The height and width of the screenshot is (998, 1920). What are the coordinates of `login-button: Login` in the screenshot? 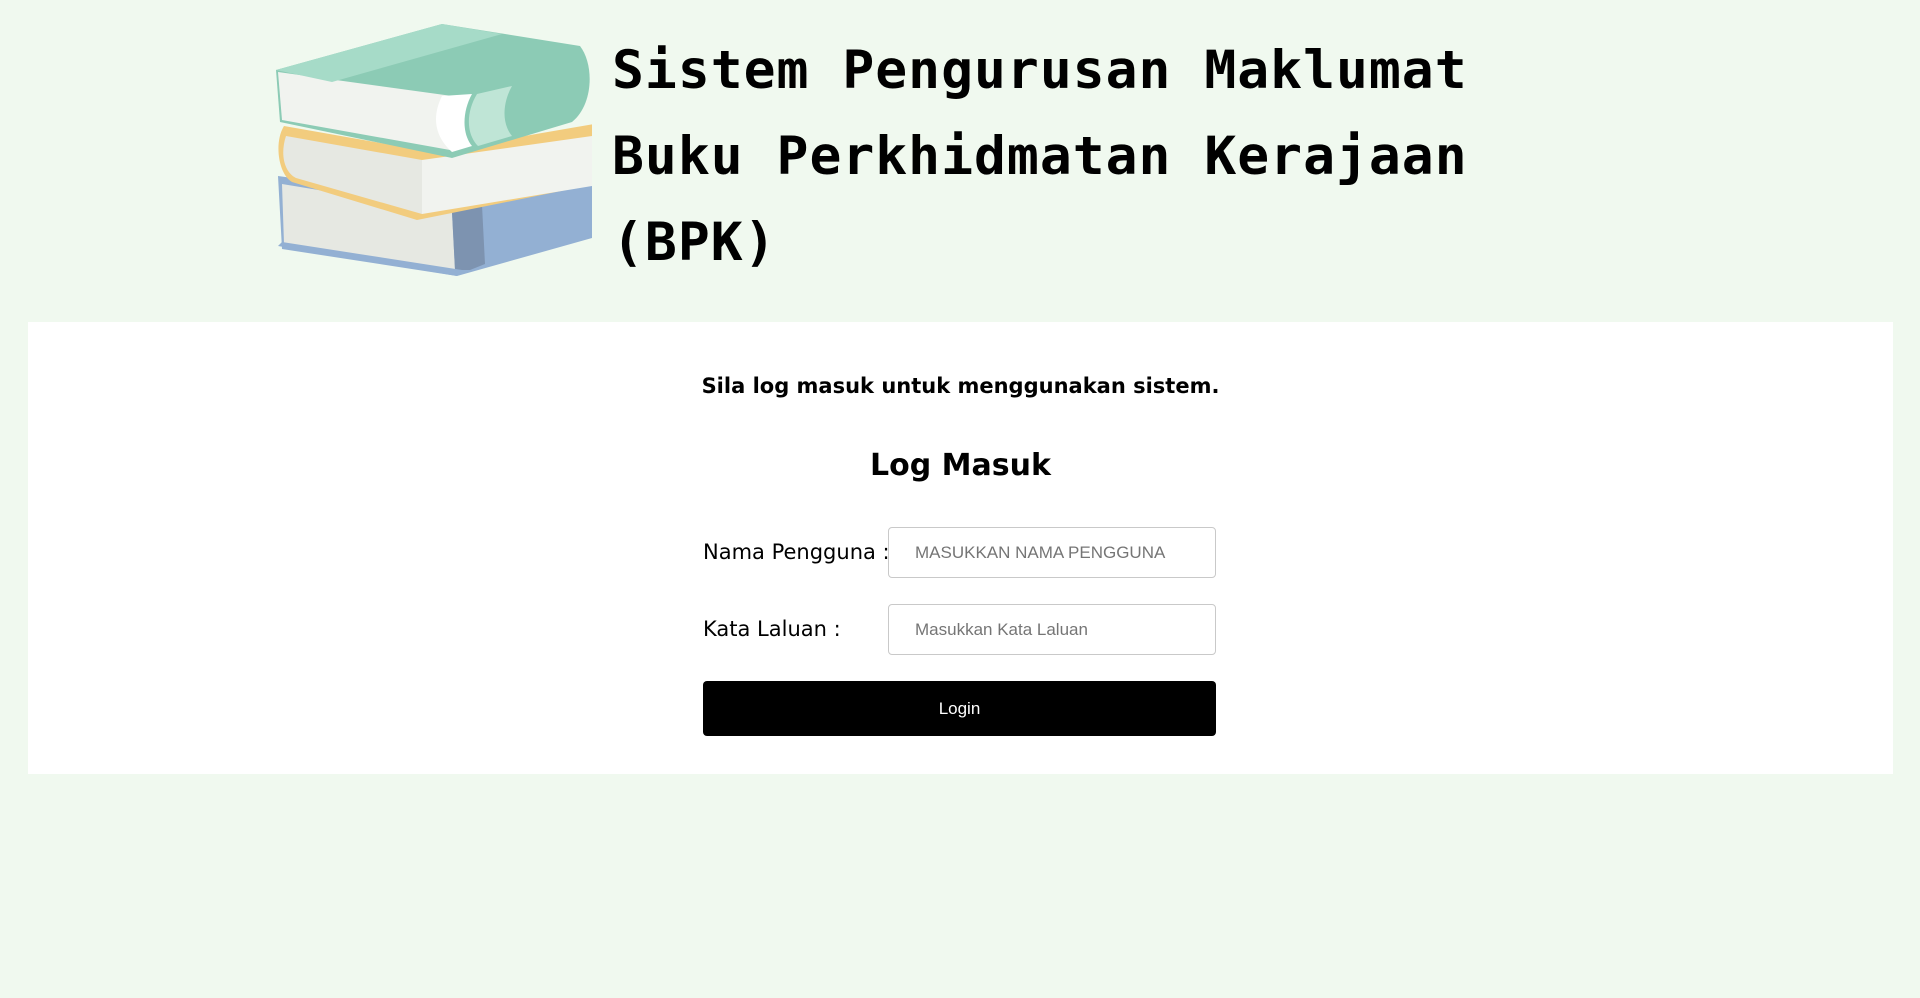 It's located at (959, 708).